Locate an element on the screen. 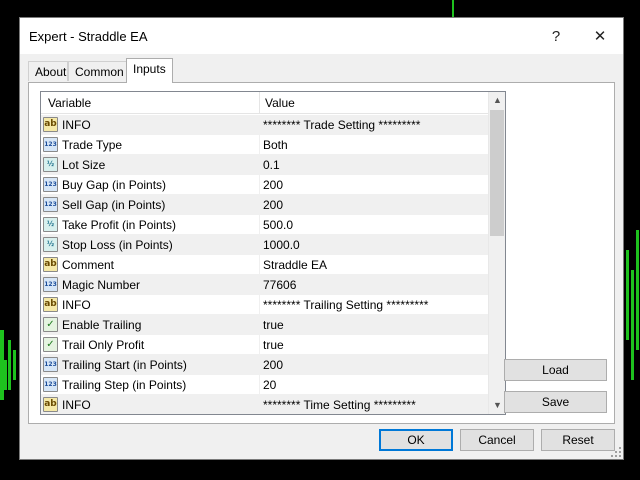 This screenshot has width=640, height=480. load-button: Load is located at coordinates (555, 370).